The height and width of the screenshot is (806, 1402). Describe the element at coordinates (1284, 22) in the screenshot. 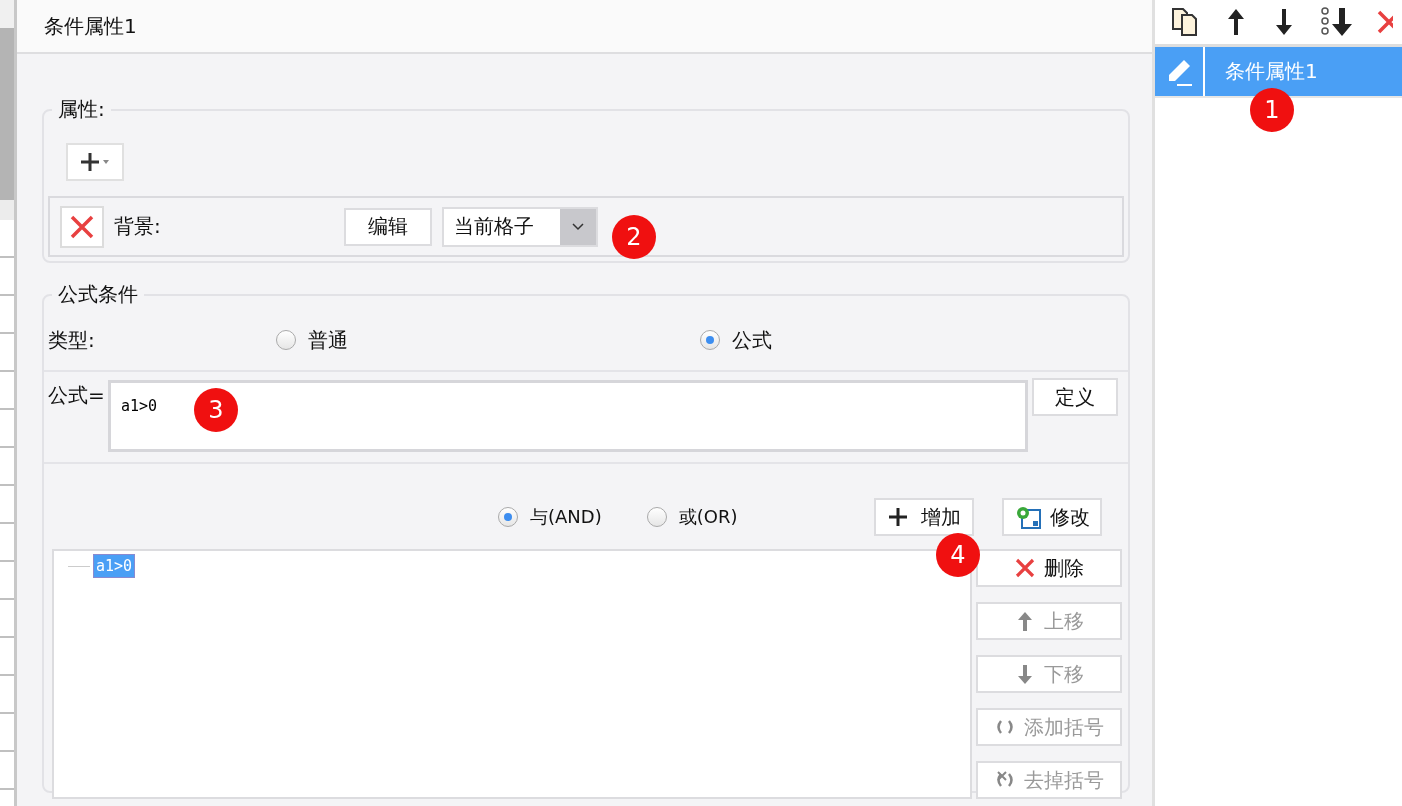

I see `down-arrow-icon` at that location.